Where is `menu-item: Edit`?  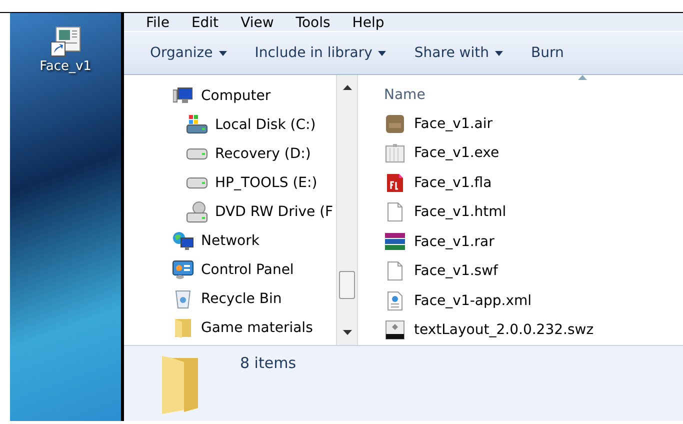 menu-item: Edit is located at coordinates (205, 23).